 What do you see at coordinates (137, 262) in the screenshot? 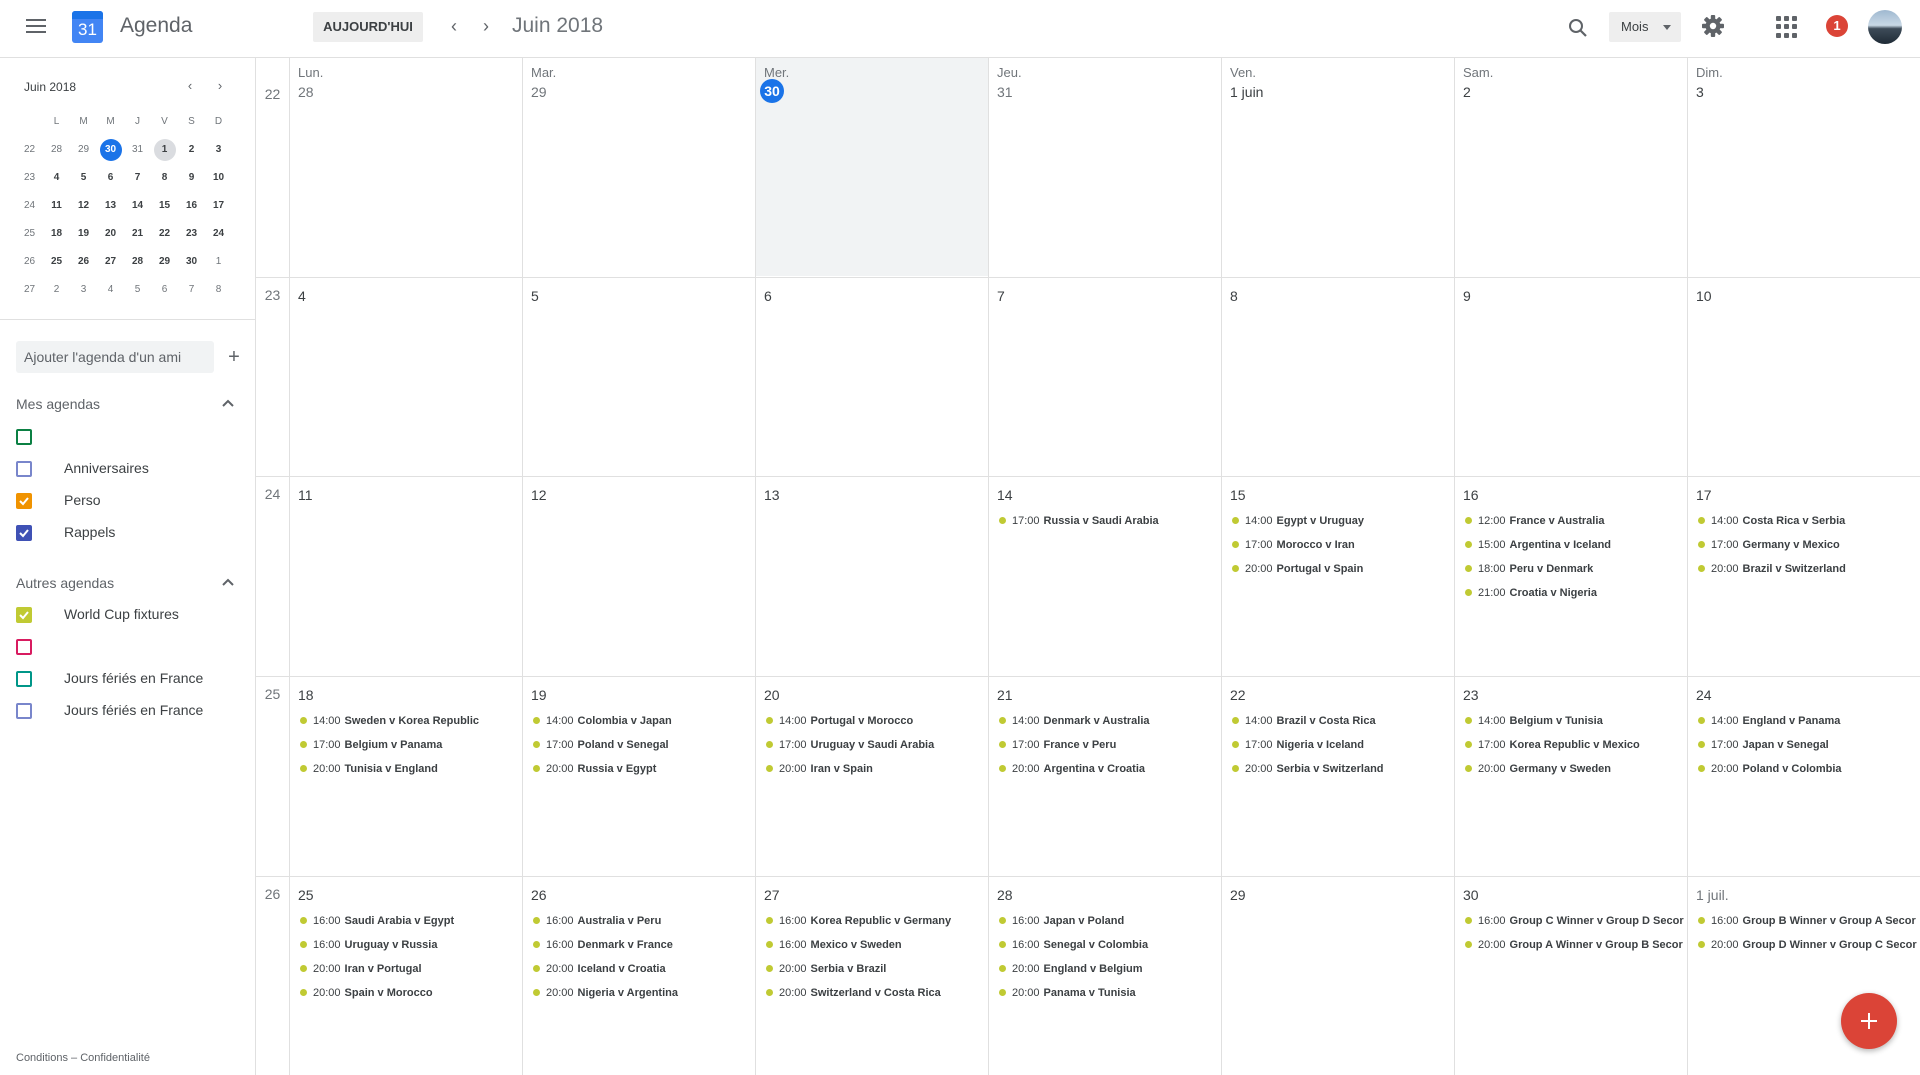
I see `mini-day: 28` at bounding box center [137, 262].